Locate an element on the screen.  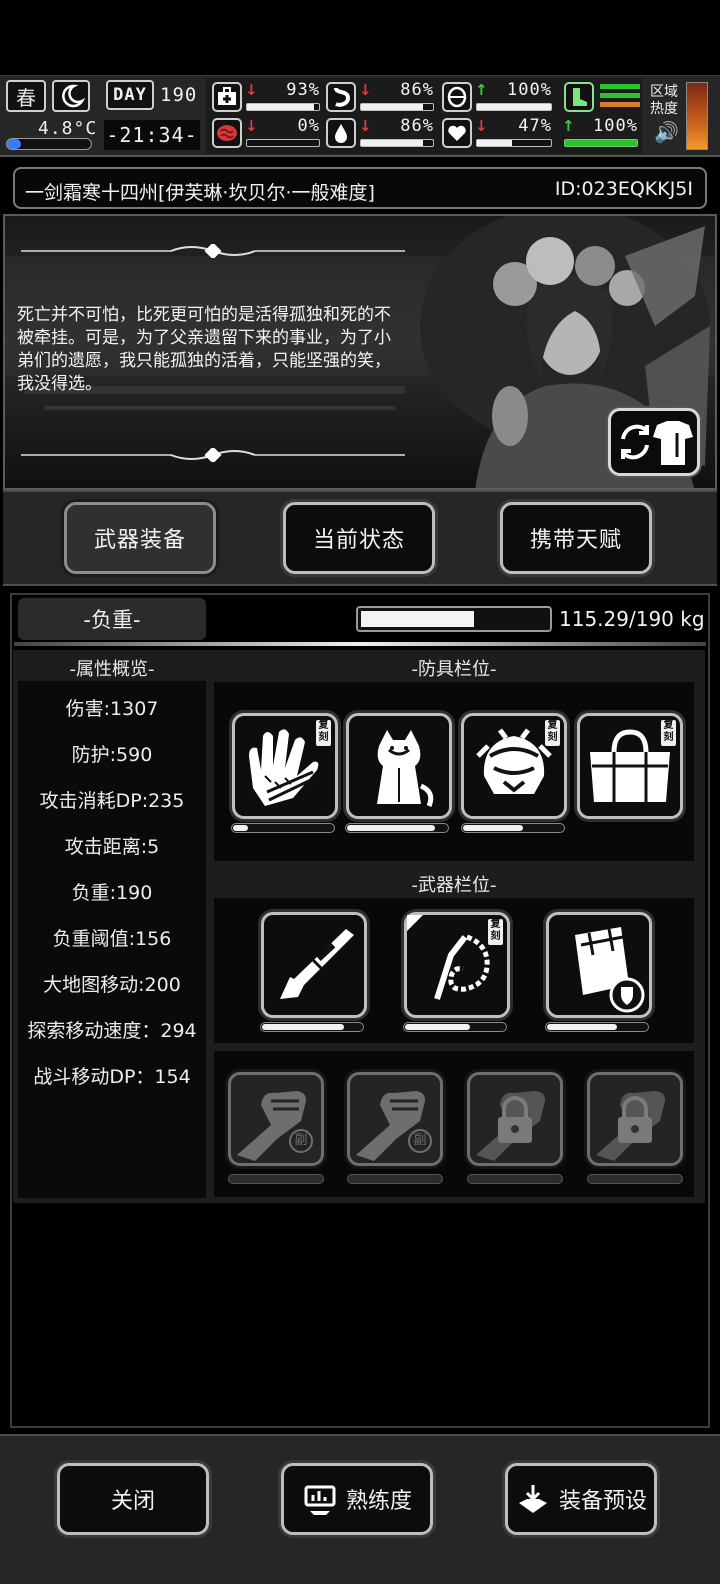
heart-icon is located at coordinates (457, 133).